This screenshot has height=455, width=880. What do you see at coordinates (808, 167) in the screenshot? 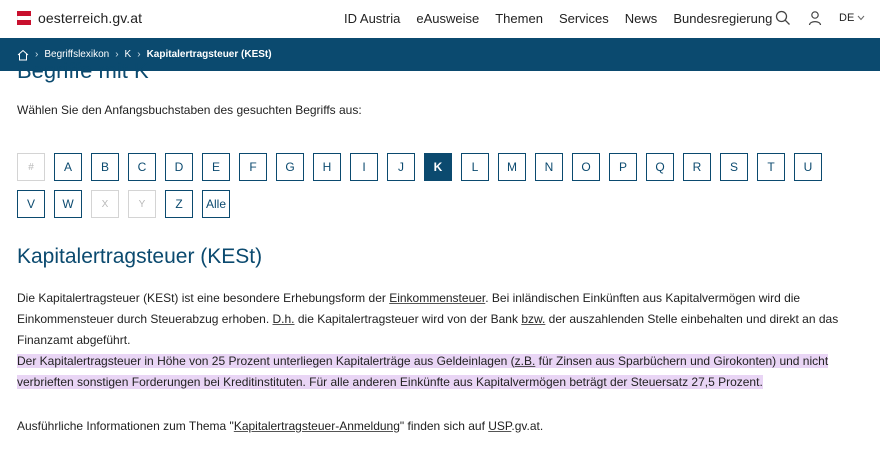
I see `letter-button-u: U` at bounding box center [808, 167].